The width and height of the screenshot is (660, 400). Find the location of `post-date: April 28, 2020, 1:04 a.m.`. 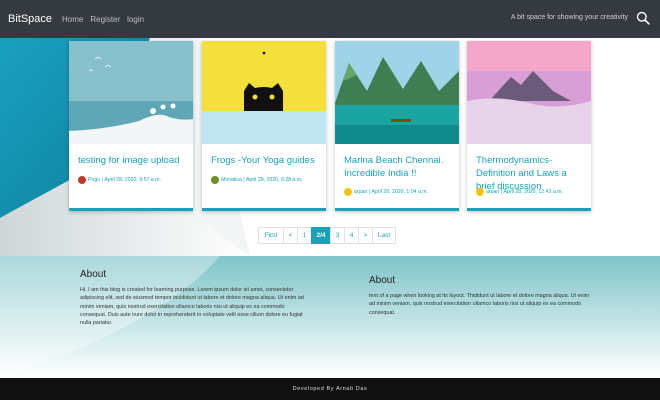

post-date: April 28, 2020, 1:04 a.m. is located at coordinates (400, 192).